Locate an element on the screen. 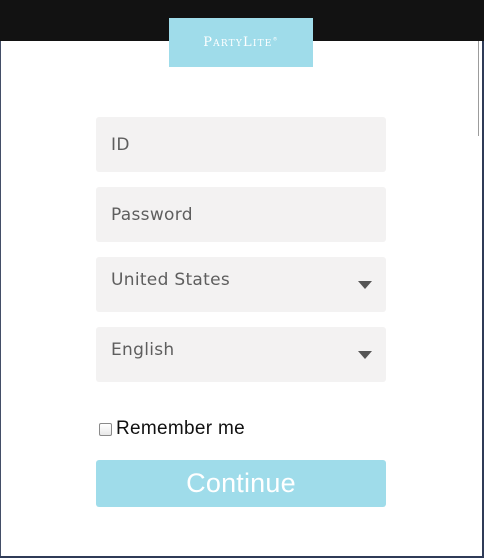 Image resolution: width=484 pixels, height=558 pixels. language-selected-value: English is located at coordinates (143, 350).